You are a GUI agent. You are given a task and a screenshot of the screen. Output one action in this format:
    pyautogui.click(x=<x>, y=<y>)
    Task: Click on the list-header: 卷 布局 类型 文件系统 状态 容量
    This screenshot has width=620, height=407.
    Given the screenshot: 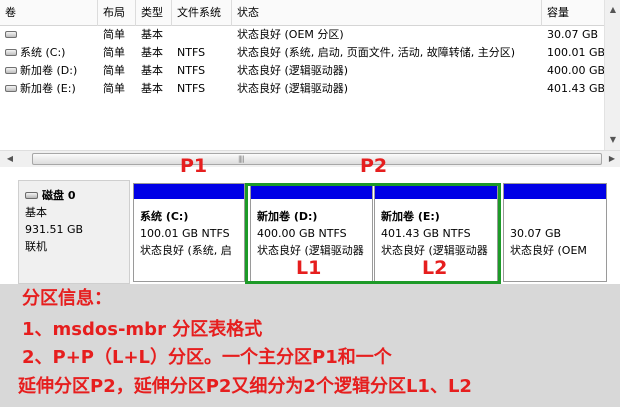 What is the action you would take?
    pyautogui.click(x=310, y=13)
    